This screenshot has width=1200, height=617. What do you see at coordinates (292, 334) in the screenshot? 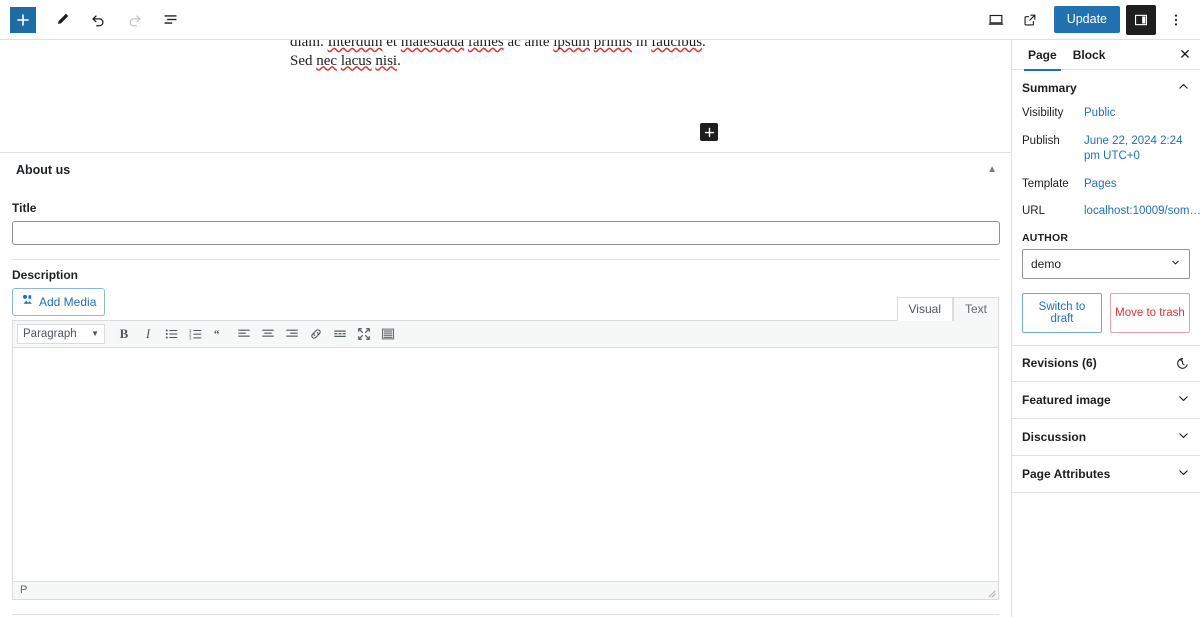
I see `align-right-button` at bounding box center [292, 334].